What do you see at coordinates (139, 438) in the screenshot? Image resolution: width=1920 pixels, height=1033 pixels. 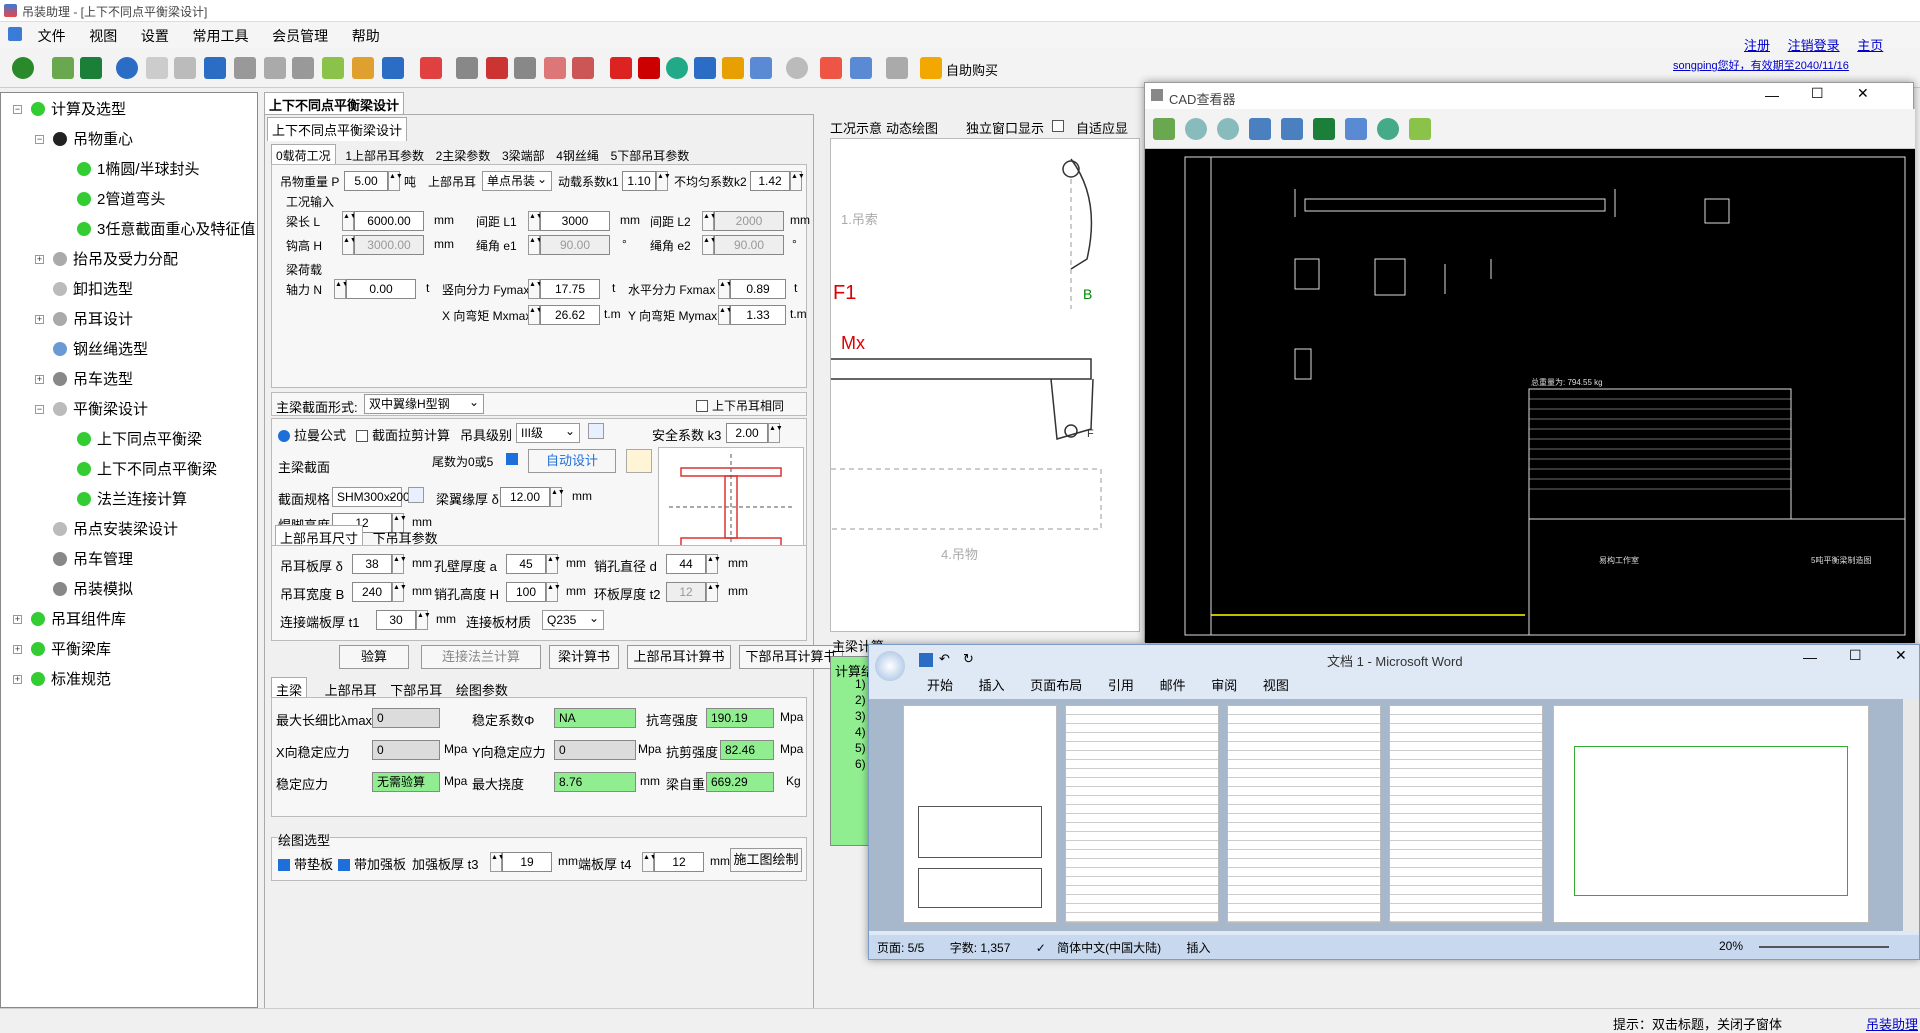 I see `tree-item-beam1: 上下同点平衡梁` at bounding box center [139, 438].